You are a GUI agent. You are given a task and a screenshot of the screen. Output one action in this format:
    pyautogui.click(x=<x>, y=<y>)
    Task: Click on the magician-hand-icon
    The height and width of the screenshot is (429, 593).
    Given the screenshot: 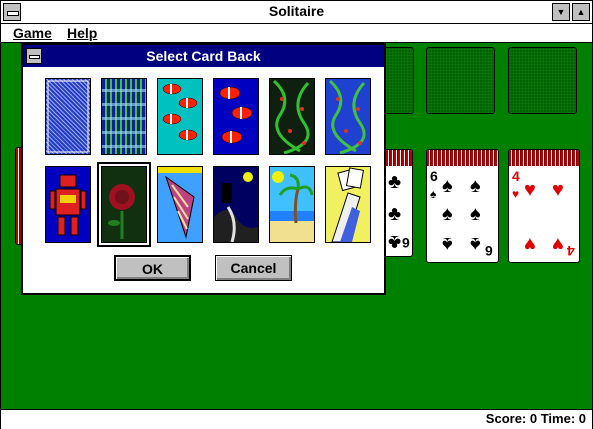 What is the action you would take?
    pyautogui.click(x=348, y=204)
    